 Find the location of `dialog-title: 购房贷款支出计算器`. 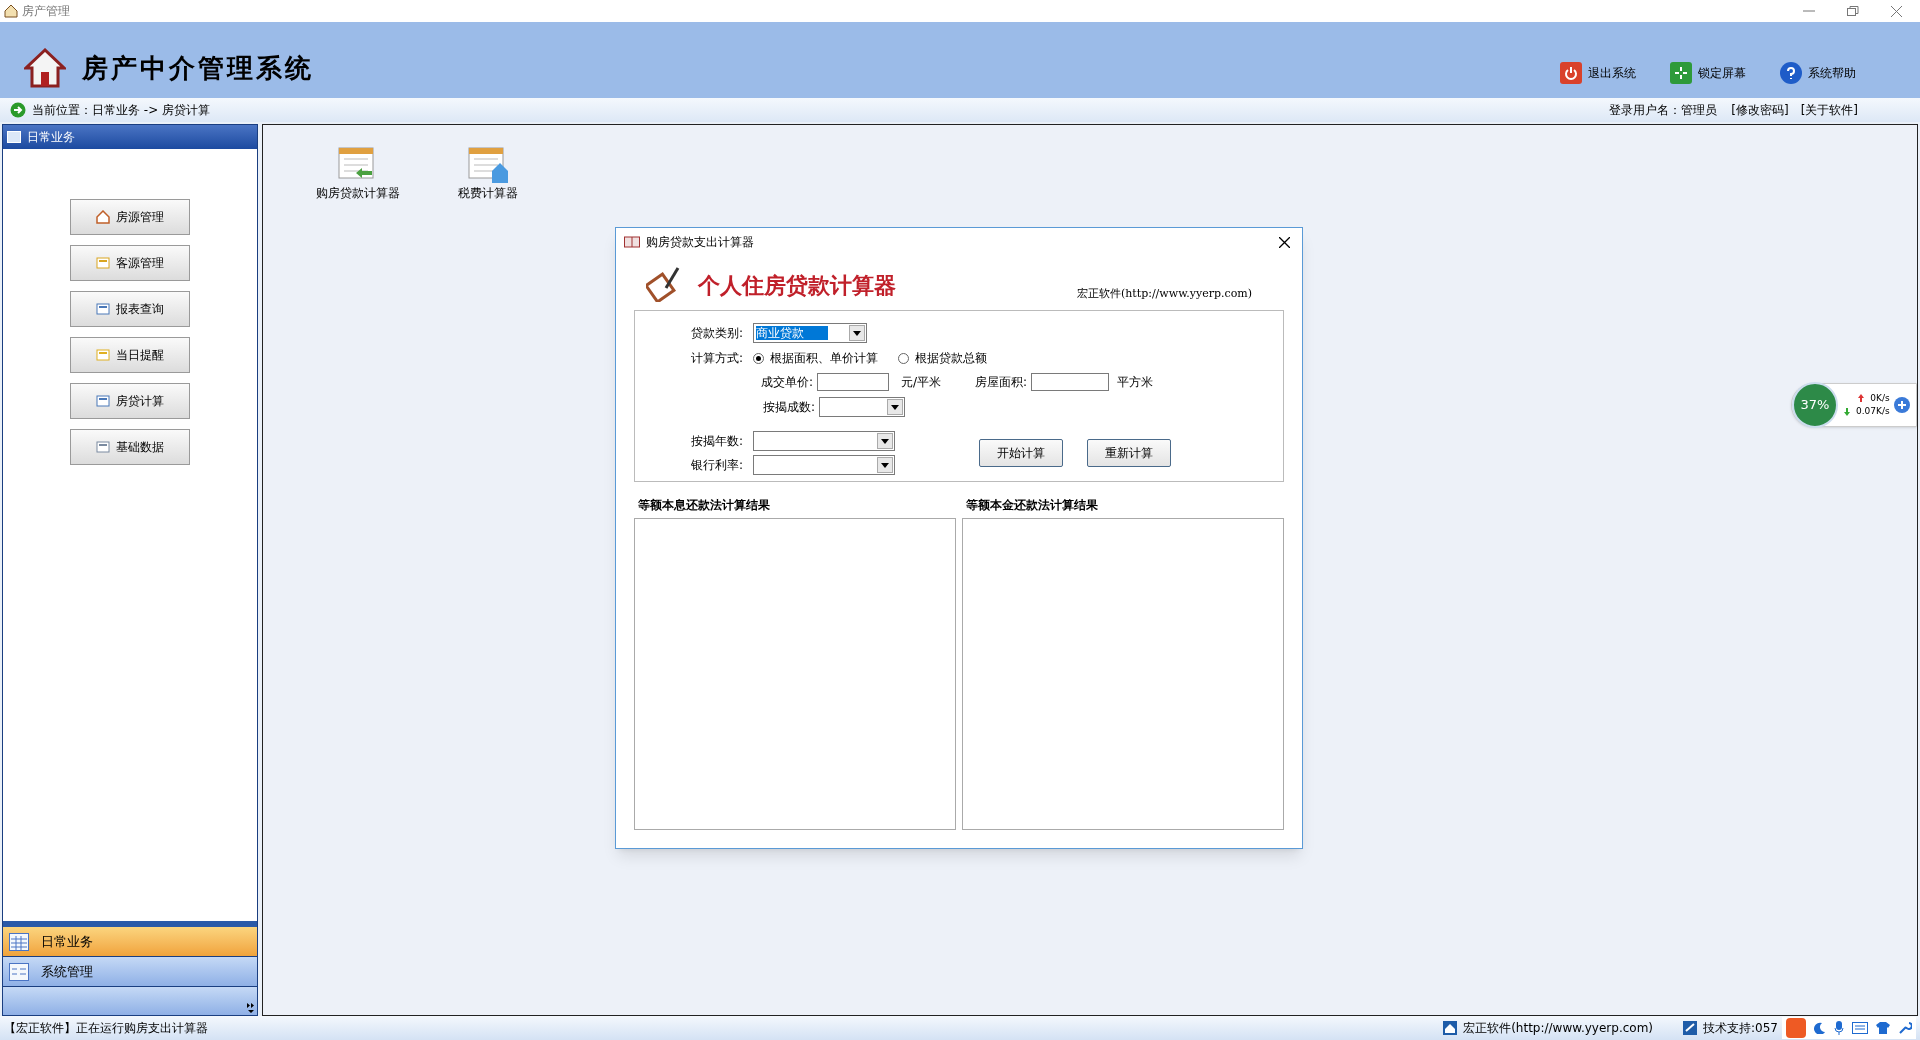

dialog-title: 购房贷款支出计算器 is located at coordinates (700, 242).